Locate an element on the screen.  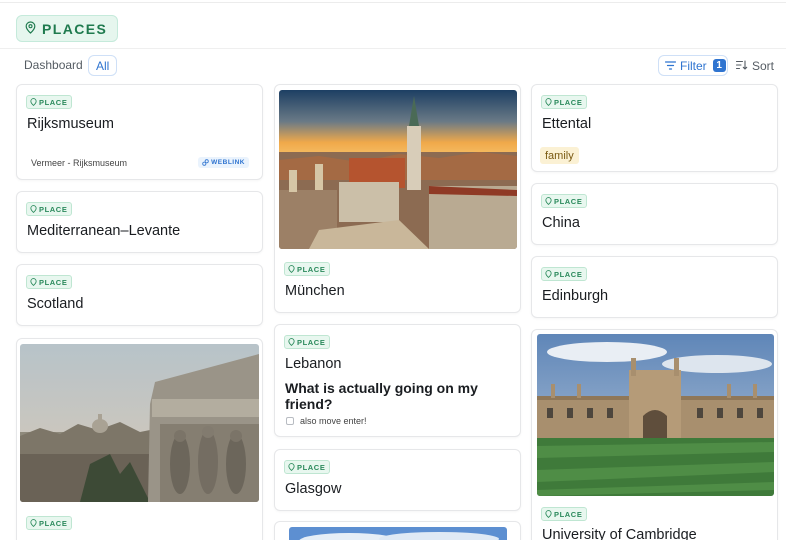
toolbar: Dashboard All Filter 1 Sort is located at coordinates (393, 66).